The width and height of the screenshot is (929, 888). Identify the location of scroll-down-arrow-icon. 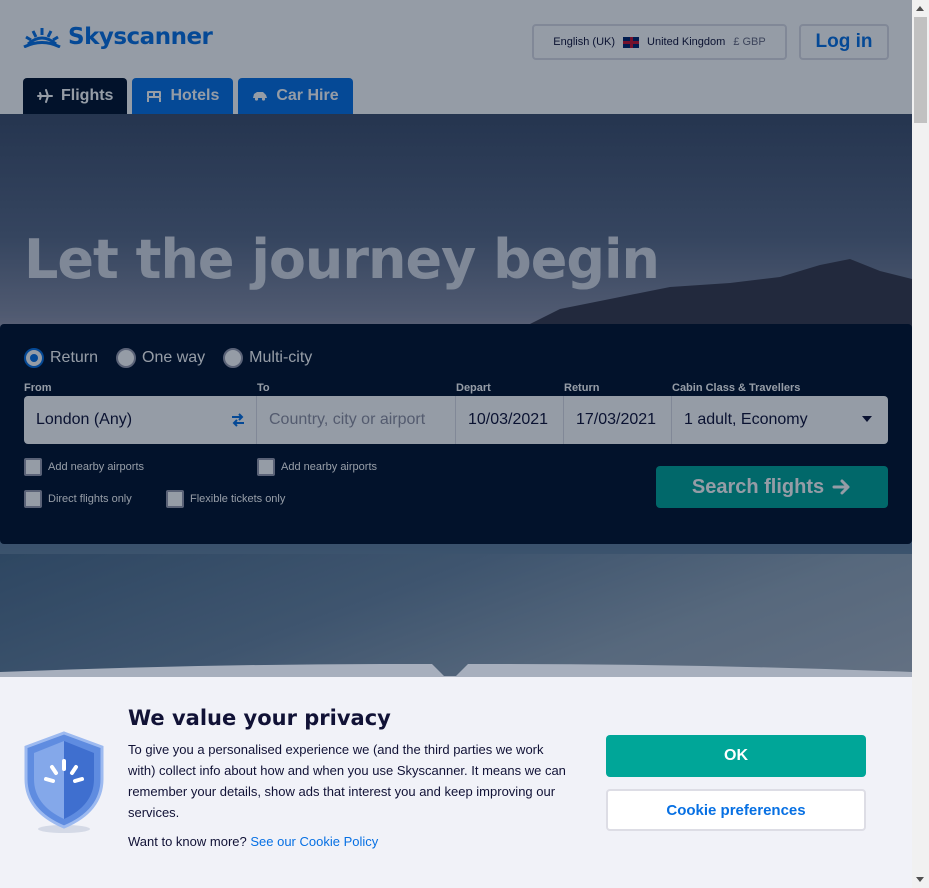
(920, 879).